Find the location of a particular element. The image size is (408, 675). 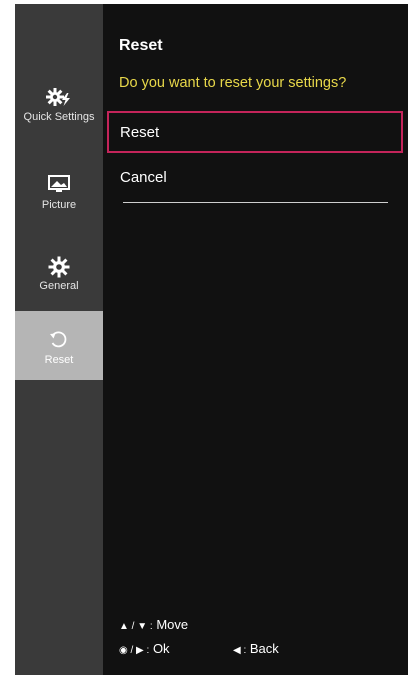

sidebar-item-label: Quick Settings is located at coordinates (59, 117).